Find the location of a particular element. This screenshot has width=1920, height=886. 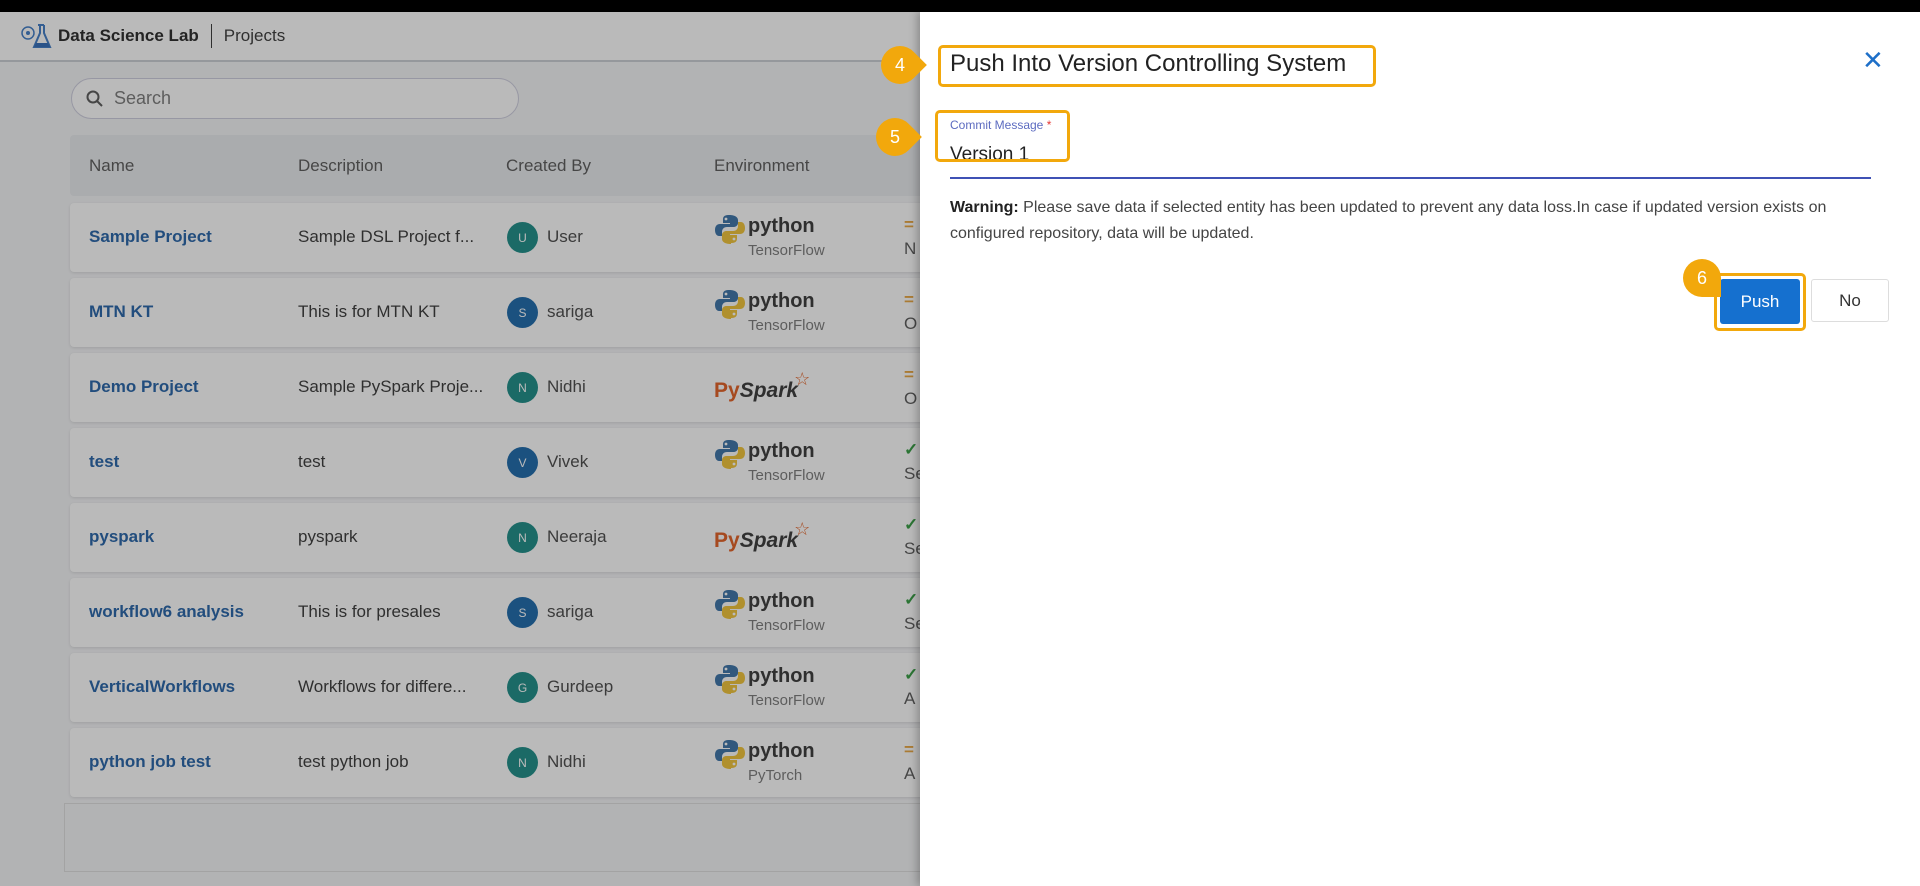

warning-label: Warning: is located at coordinates (984, 207).